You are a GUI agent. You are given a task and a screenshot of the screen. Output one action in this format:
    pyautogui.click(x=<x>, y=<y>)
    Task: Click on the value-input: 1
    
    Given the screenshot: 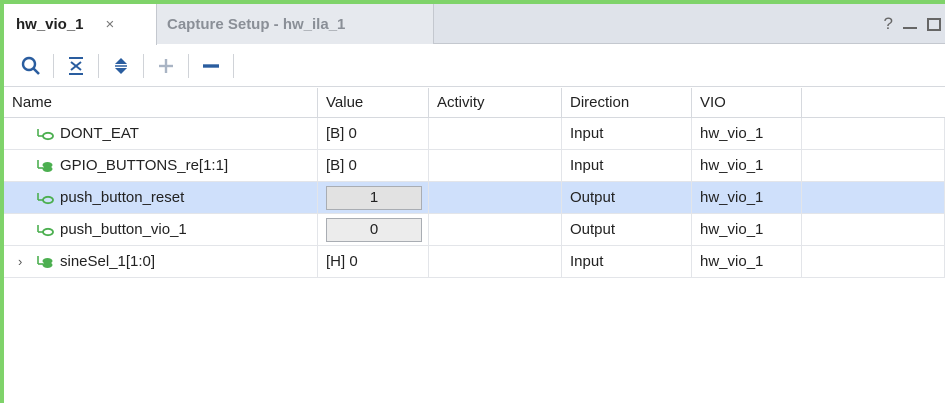 What is the action you would take?
    pyautogui.click(x=374, y=197)
    